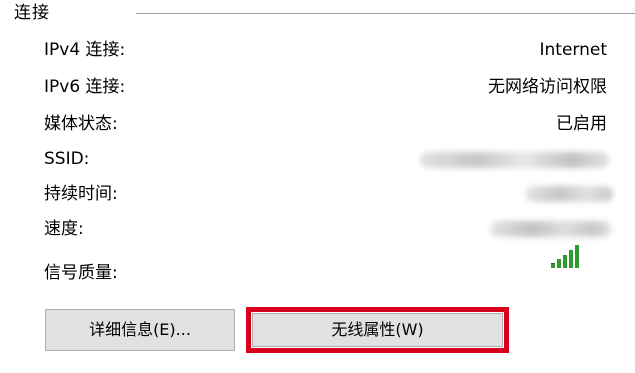 This screenshot has height=373, width=635. Describe the element at coordinates (85, 87) in the screenshot. I see `ipv6-label: IPv6 连接:` at that location.